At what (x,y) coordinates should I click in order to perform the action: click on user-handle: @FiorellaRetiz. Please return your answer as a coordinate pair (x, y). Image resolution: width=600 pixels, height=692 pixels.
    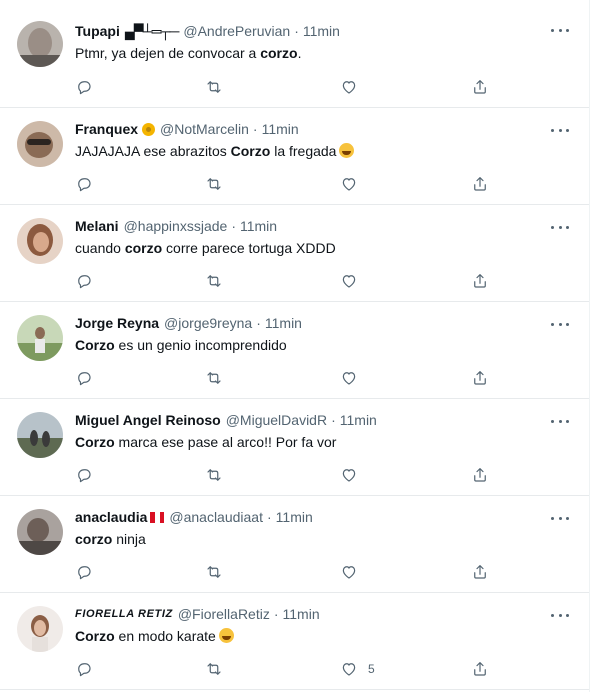
    Looking at the image, I should click on (224, 614).